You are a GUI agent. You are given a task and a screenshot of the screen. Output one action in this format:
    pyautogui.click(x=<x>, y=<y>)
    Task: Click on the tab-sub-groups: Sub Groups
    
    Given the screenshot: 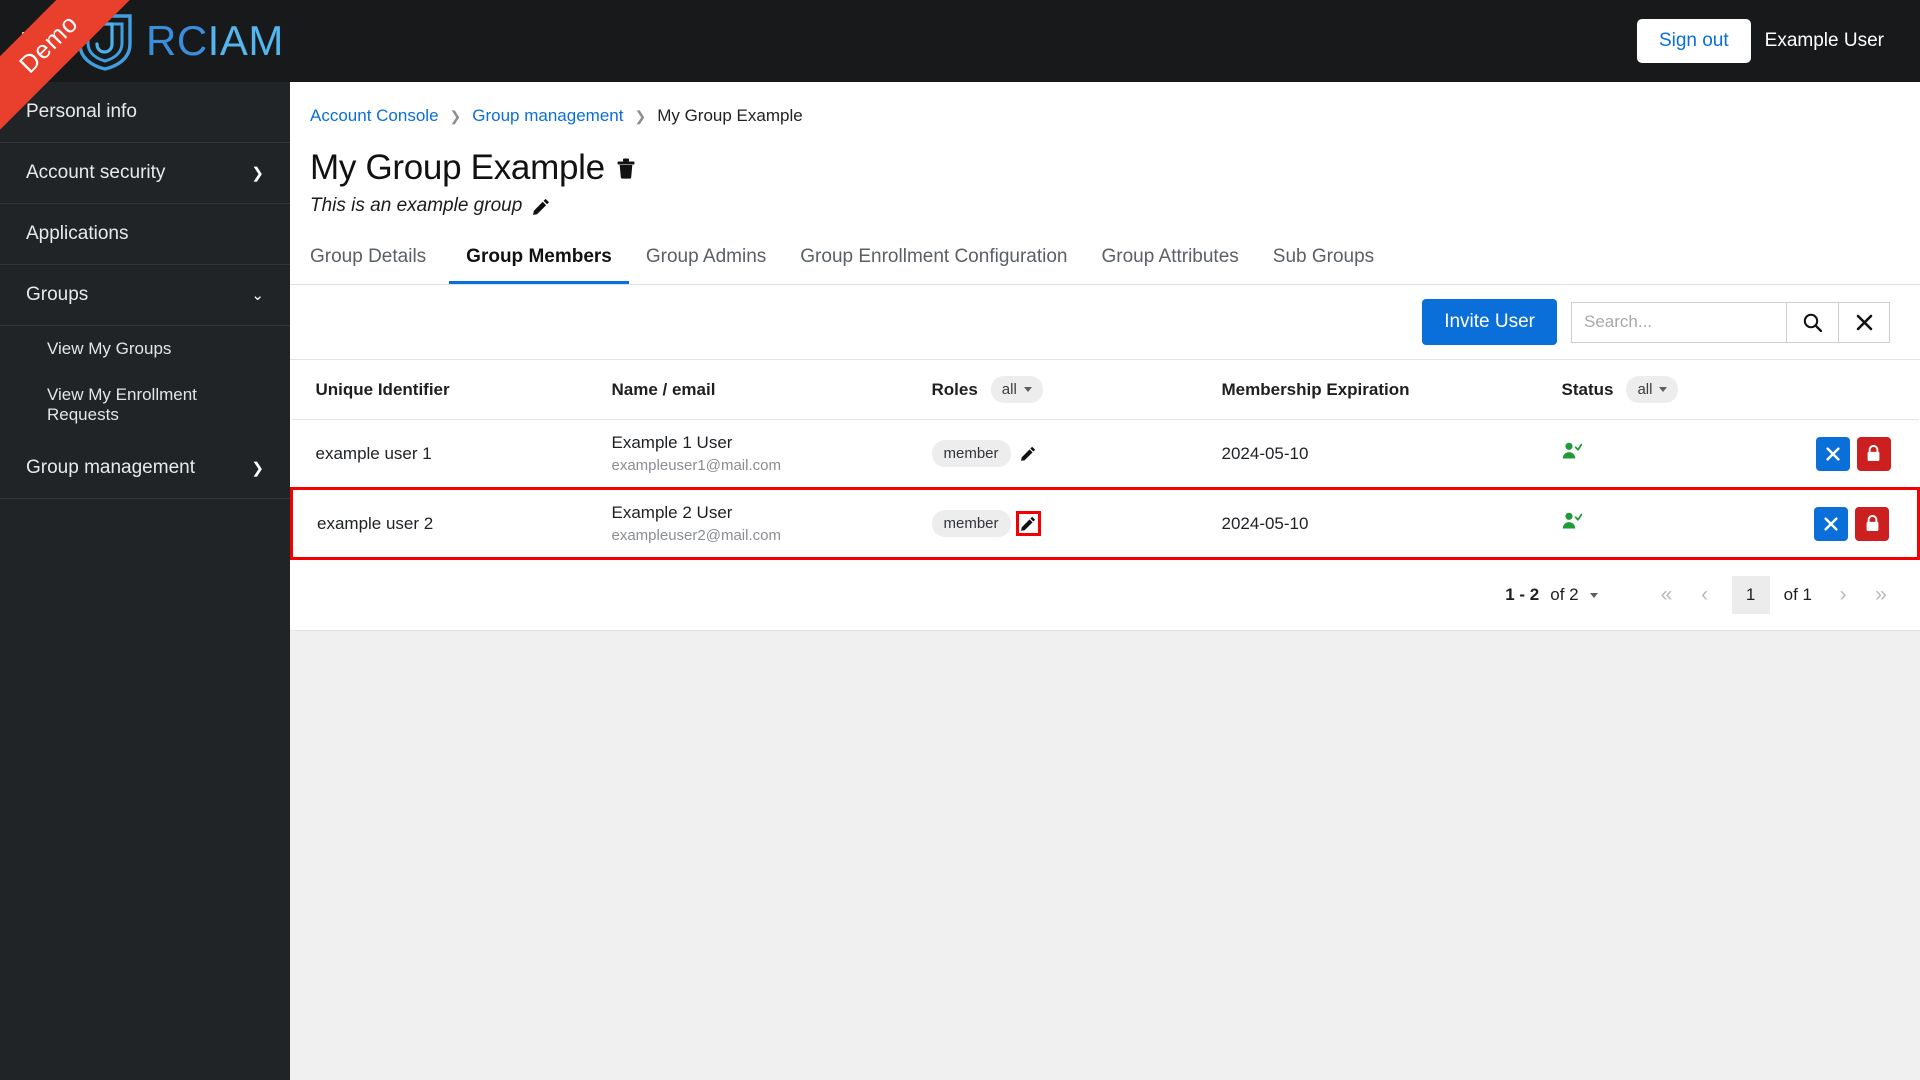 What is the action you would take?
    pyautogui.click(x=1323, y=262)
    